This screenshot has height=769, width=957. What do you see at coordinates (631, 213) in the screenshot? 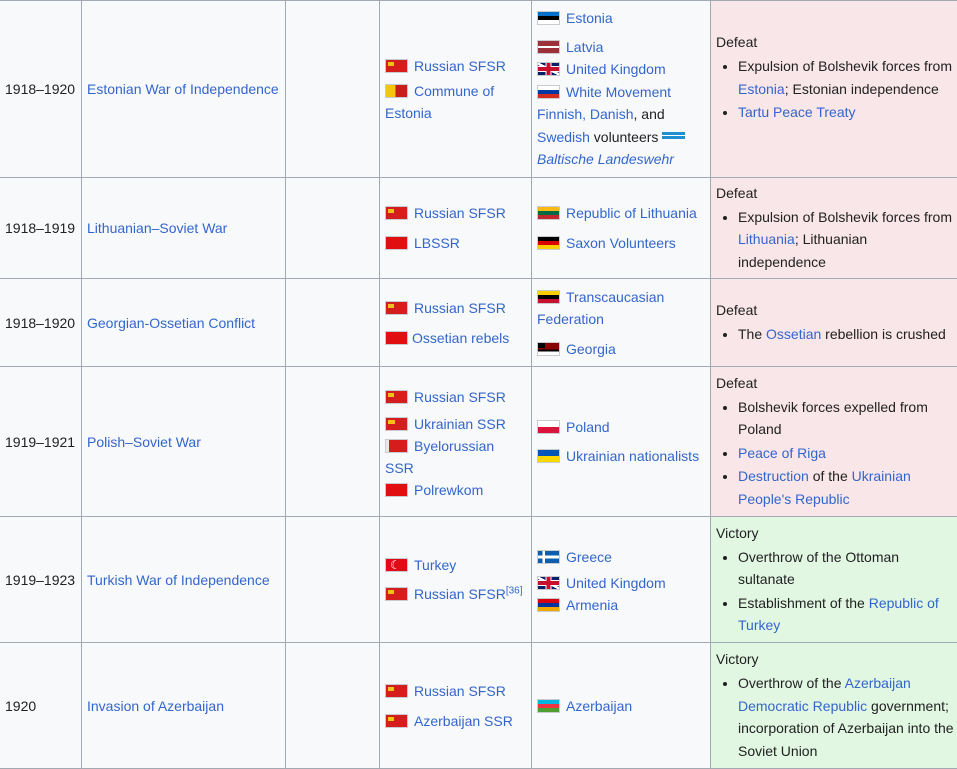
I see `belligerent-link: Republic of Lithuania` at bounding box center [631, 213].